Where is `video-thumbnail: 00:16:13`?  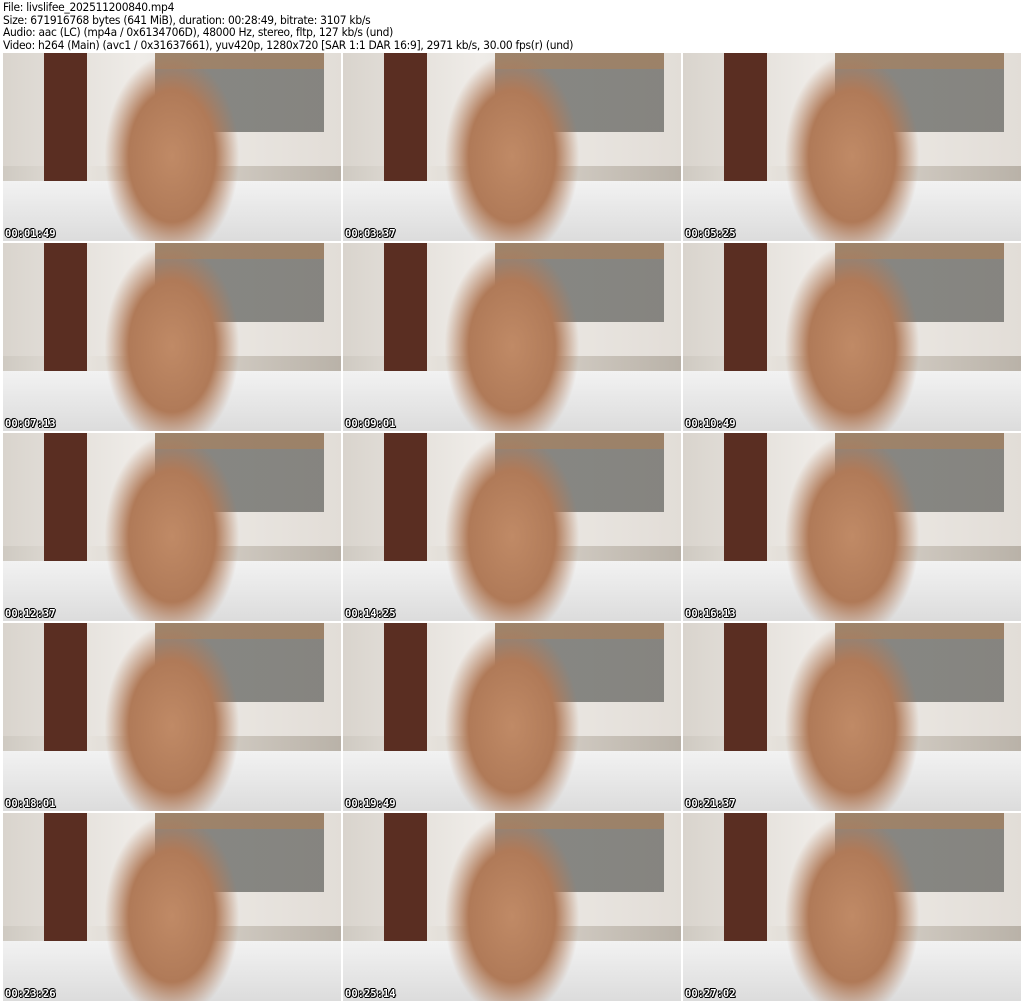 video-thumbnail: 00:16:13 is located at coordinates (852, 527).